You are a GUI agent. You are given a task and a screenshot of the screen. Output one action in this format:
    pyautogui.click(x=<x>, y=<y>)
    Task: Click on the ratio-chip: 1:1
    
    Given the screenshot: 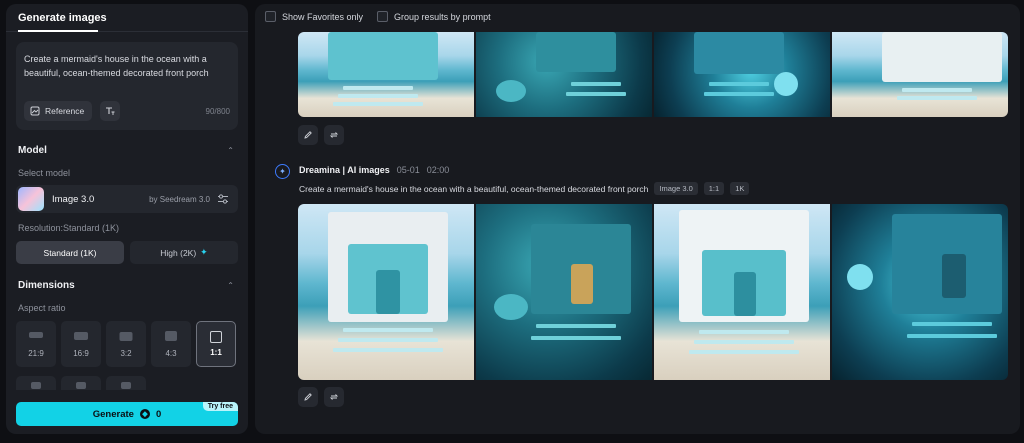 What is the action you would take?
    pyautogui.click(x=714, y=188)
    